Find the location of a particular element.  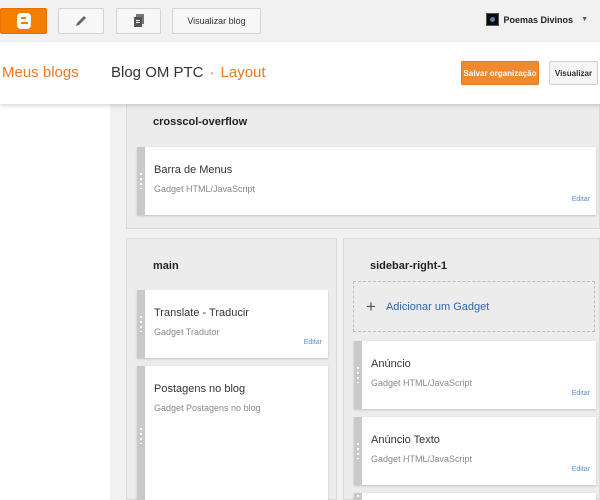

blogger-logo-icon is located at coordinates (23, 21).